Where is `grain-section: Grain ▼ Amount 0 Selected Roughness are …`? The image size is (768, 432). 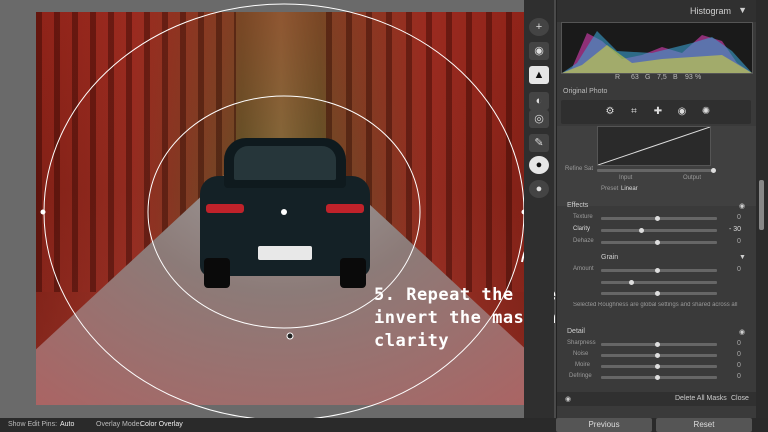
grain-section: Grain ▼ Amount 0 Selected Roughness are … is located at coordinates (657, 283).